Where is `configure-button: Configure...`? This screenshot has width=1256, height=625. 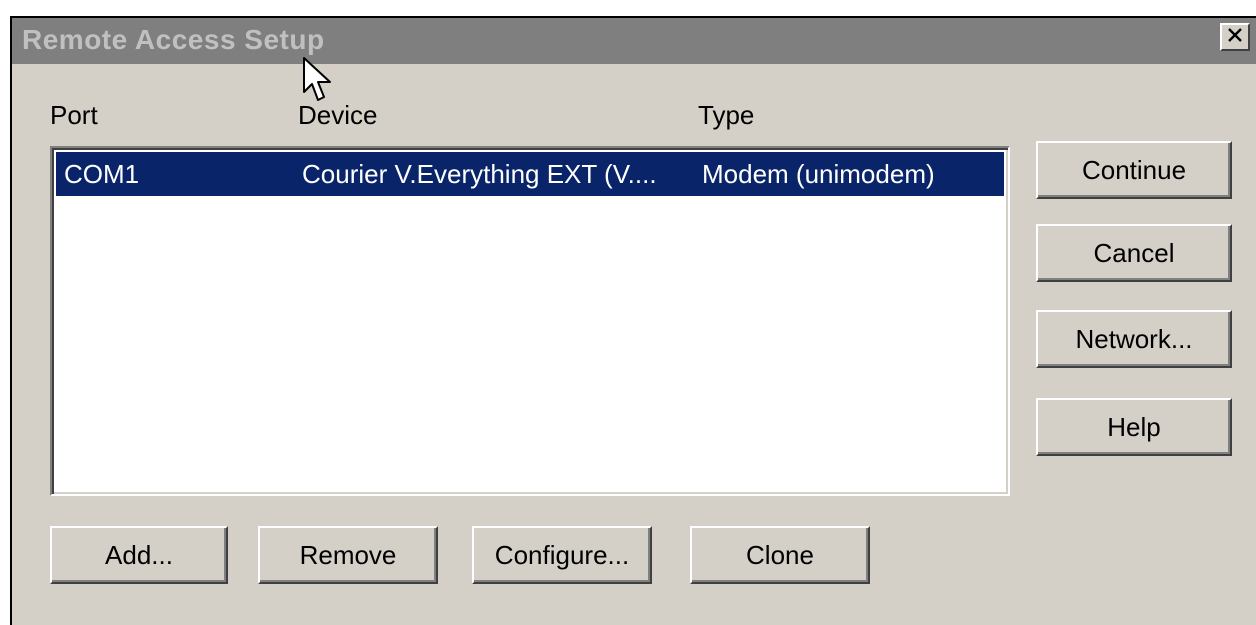 configure-button: Configure... is located at coordinates (562, 555).